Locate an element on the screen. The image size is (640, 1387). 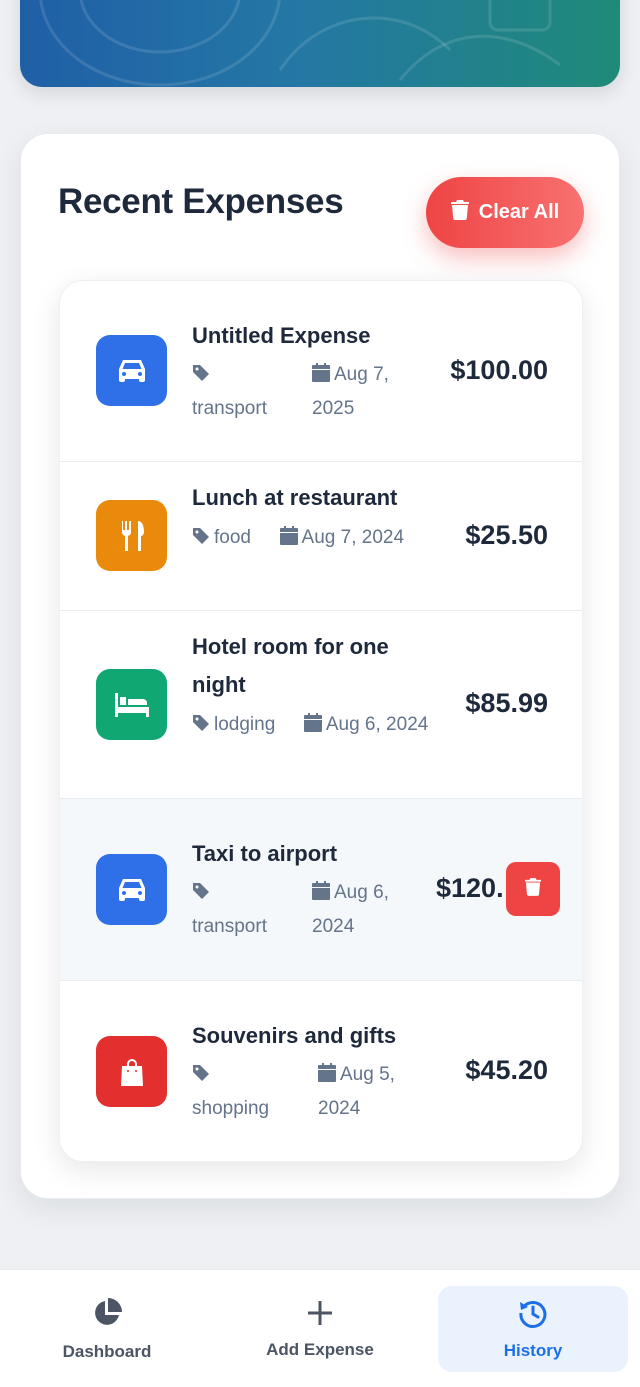
expense-amount: $120. is located at coordinates (470, 888).